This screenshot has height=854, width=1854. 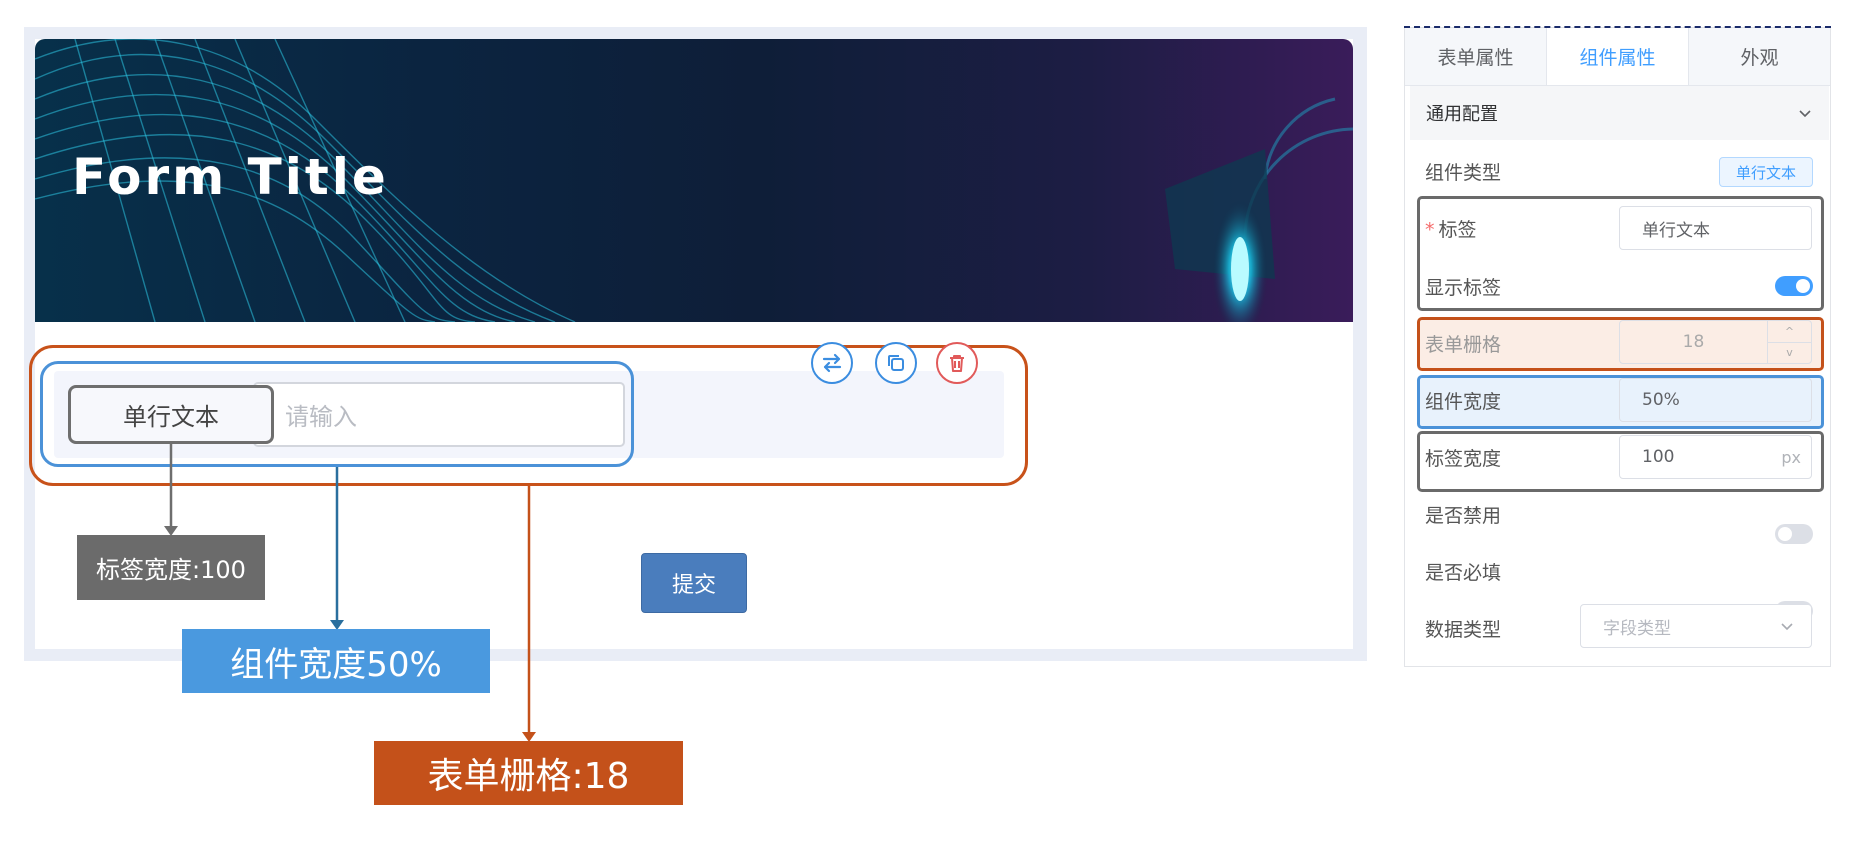 I want to click on stepper-up-icon: ^, so click(x=1789, y=332).